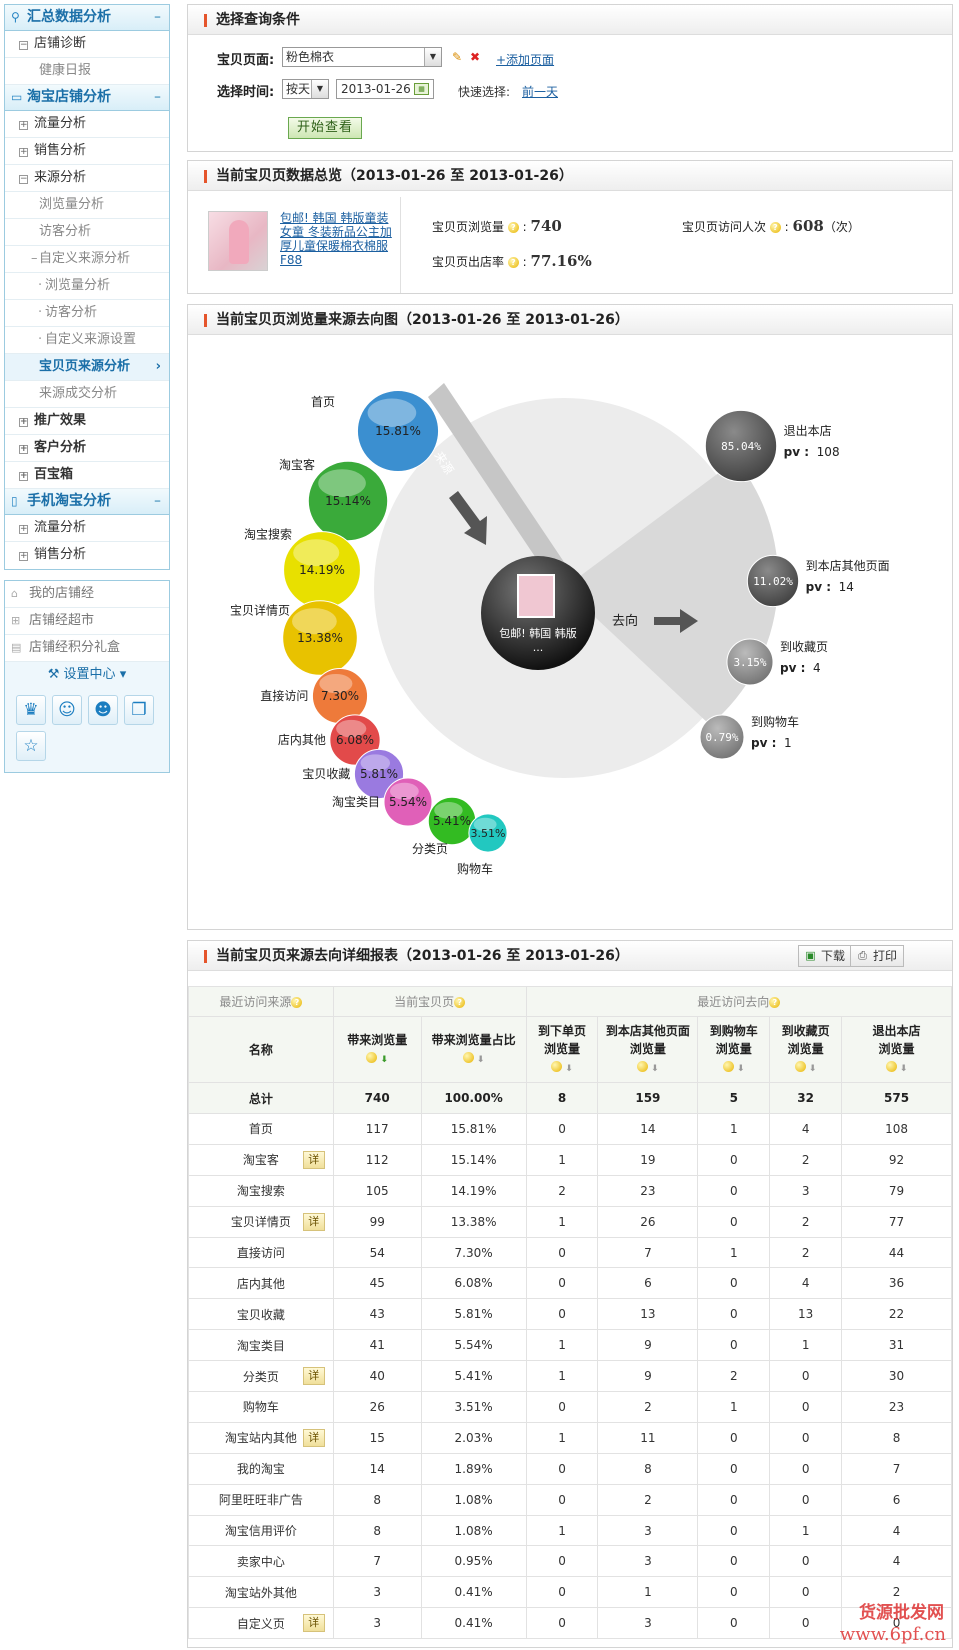 Image resolution: width=959 pixels, height=1650 pixels. I want to click on nav-head-taobao-store: ▭ 淘宝店铺分析 –, so click(87, 98).